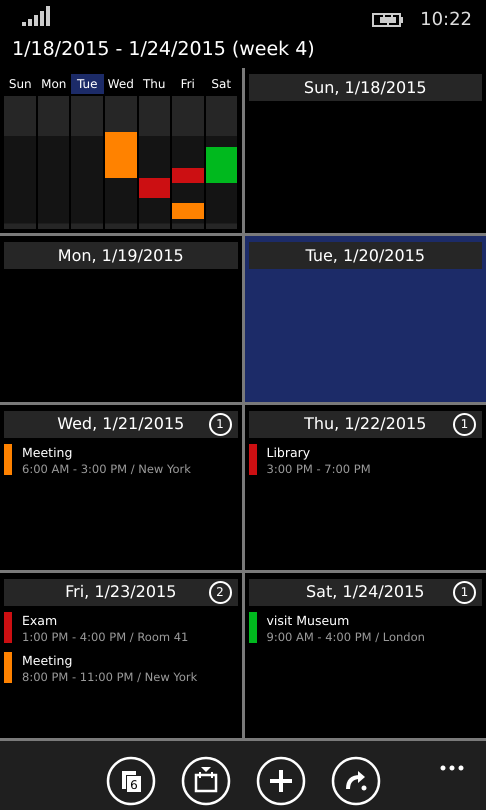  I want to click on day-date: Wed, 1/21/2015, so click(120, 424).